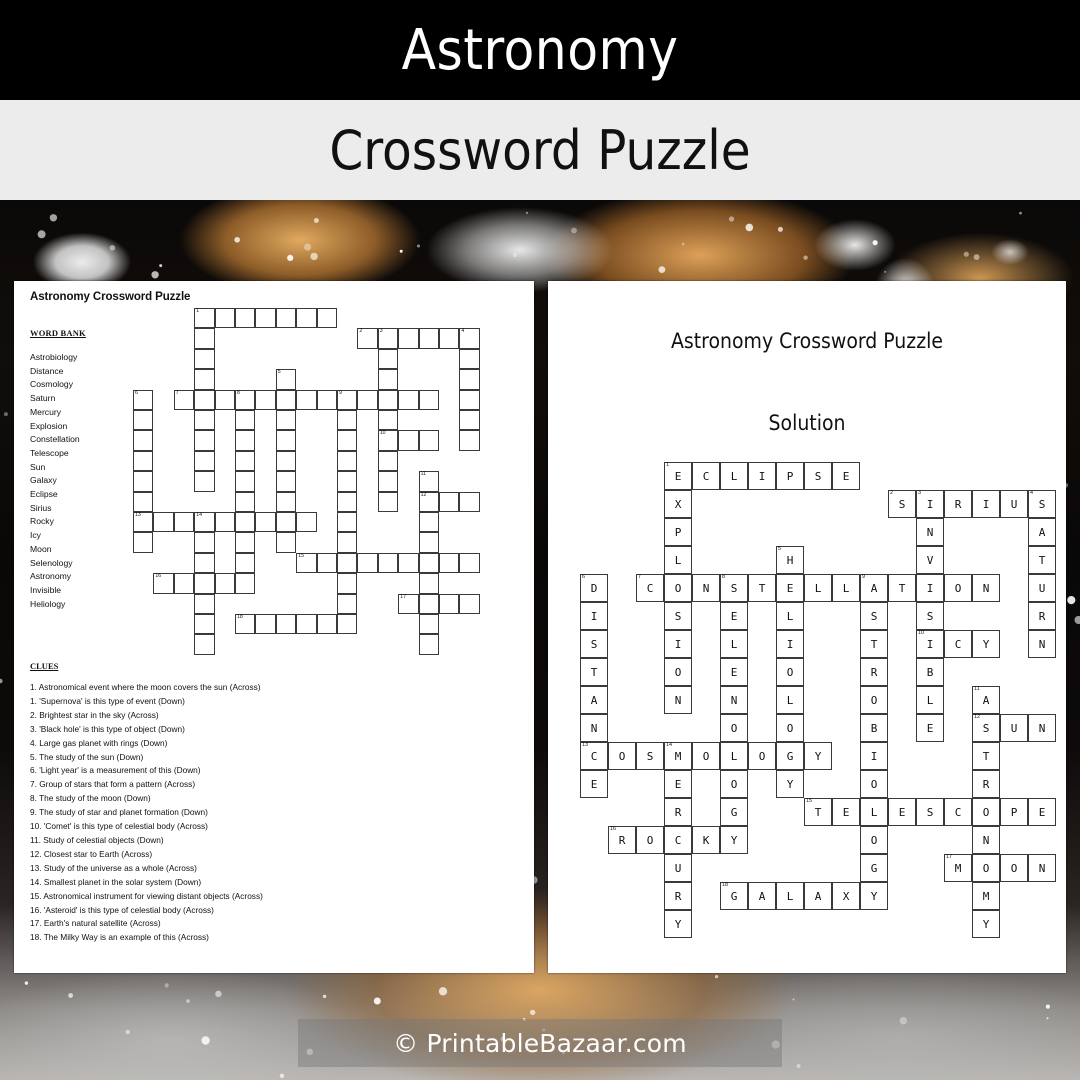 The height and width of the screenshot is (1080, 1080). What do you see at coordinates (367, 338) in the screenshot?
I see `crossword-cell: 2S` at bounding box center [367, 338].